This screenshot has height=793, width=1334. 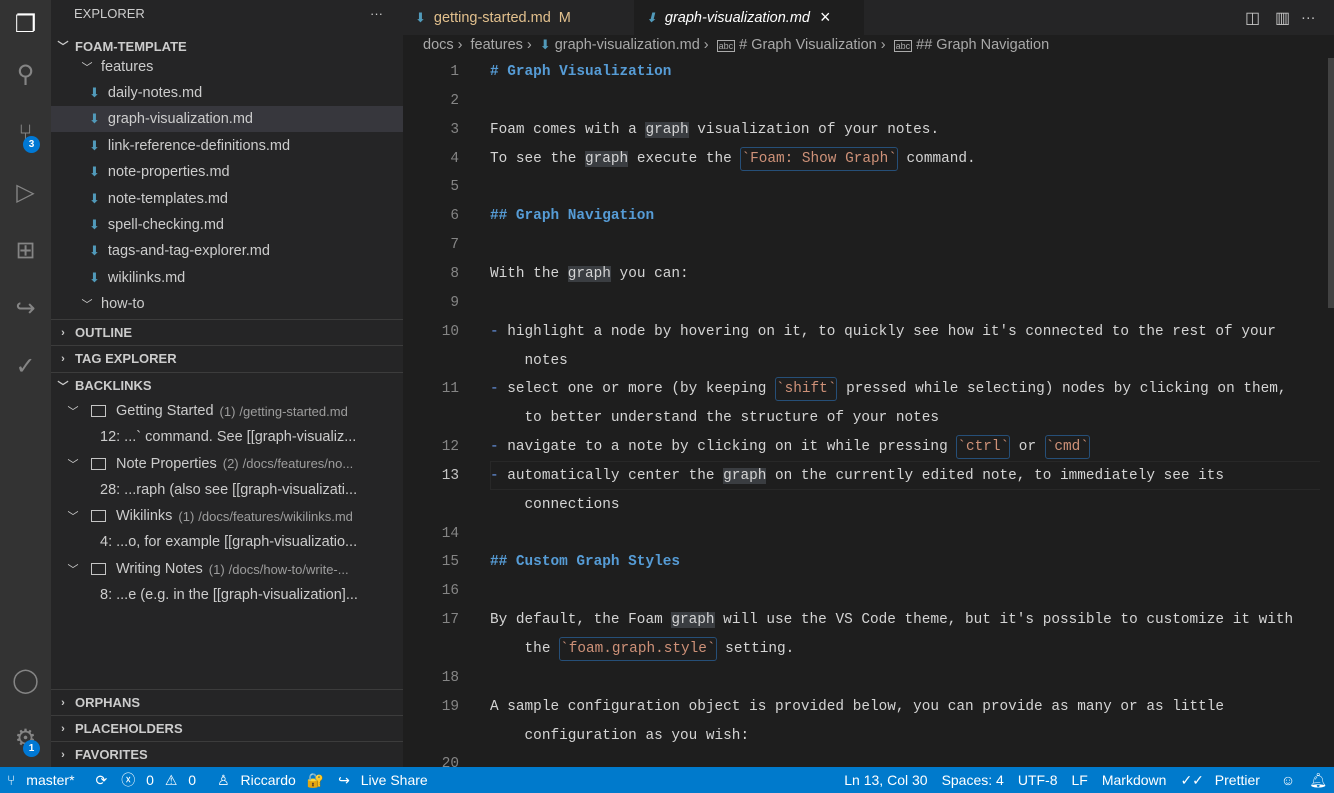 I want to click on editor-line: 2, so click(x=861, y=101).